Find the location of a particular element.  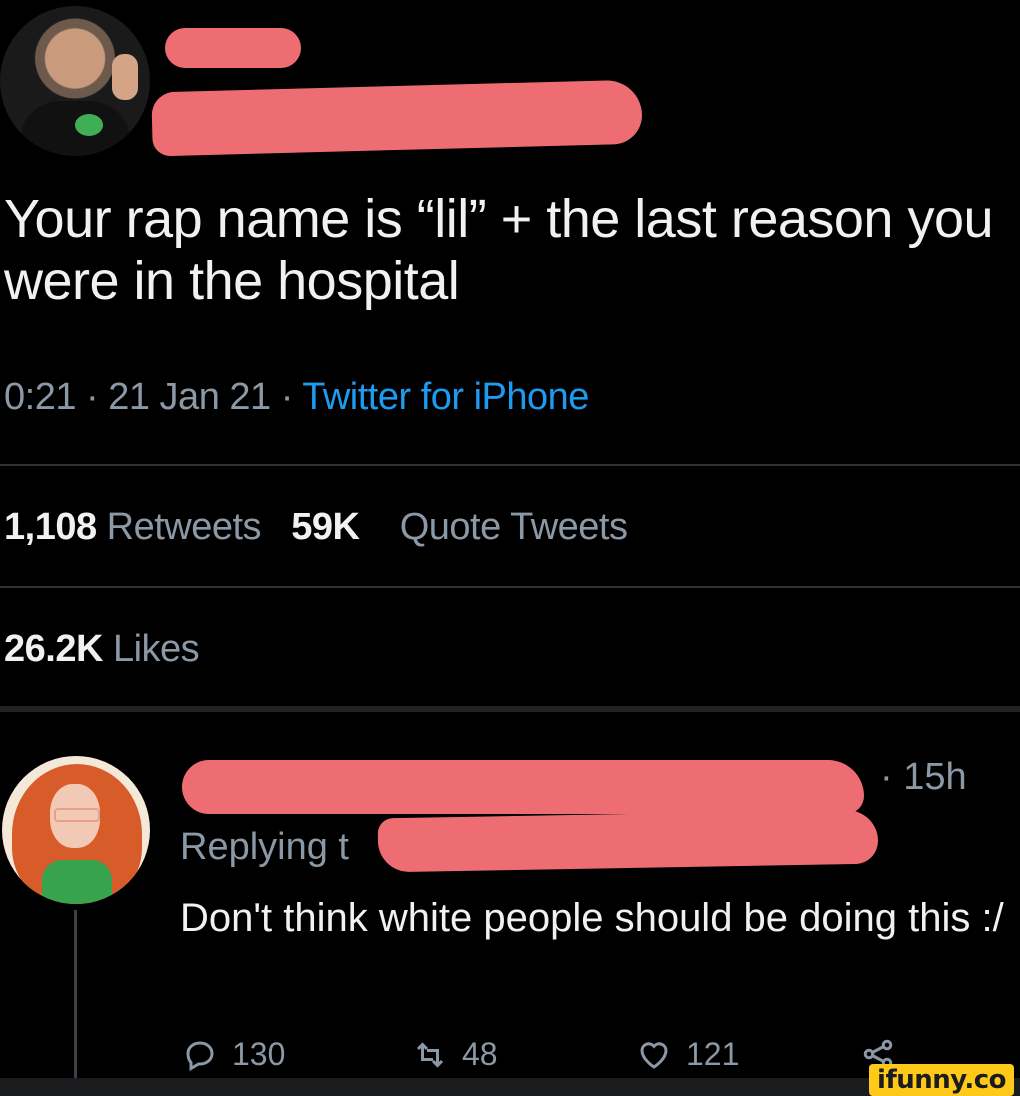

like-count: 121 is located at coordinates (713, 1054).